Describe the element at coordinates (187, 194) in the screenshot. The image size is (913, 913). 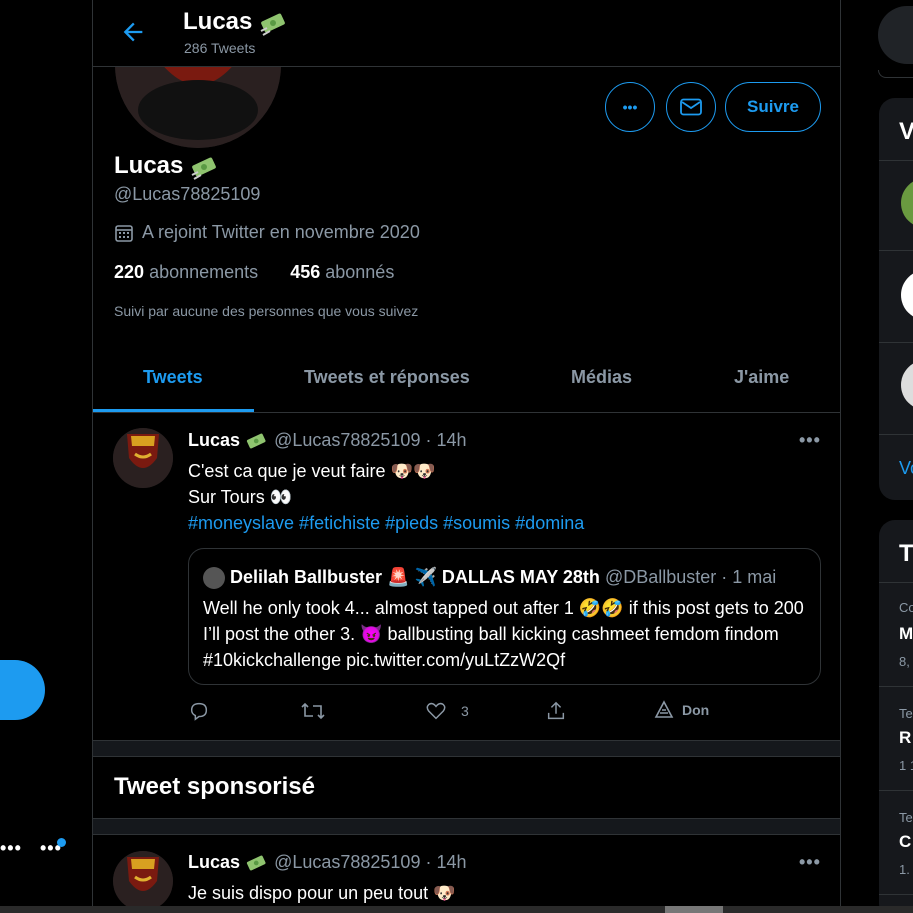
I see `profile-handle: @Lucas78825109` at that location.